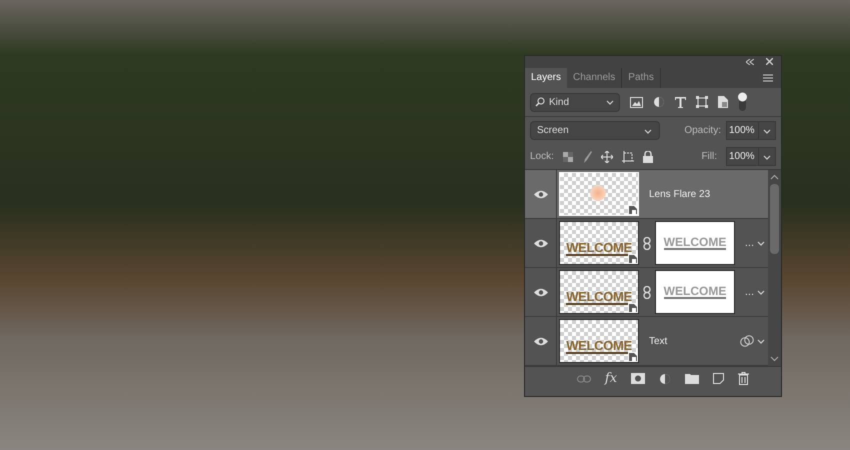 This screenshot has width=850, height=450. I want to click on filter-dropdown: Kind, so click(575, 102).